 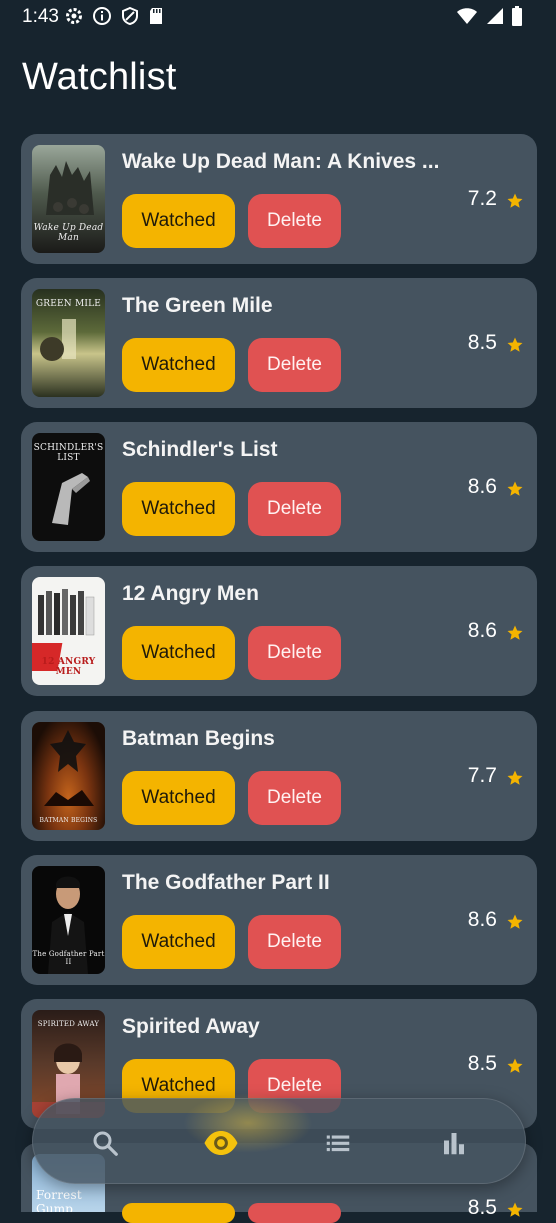 I want to click on movie-poster: Wake Up Dead Man, so click(x=68, y=199).